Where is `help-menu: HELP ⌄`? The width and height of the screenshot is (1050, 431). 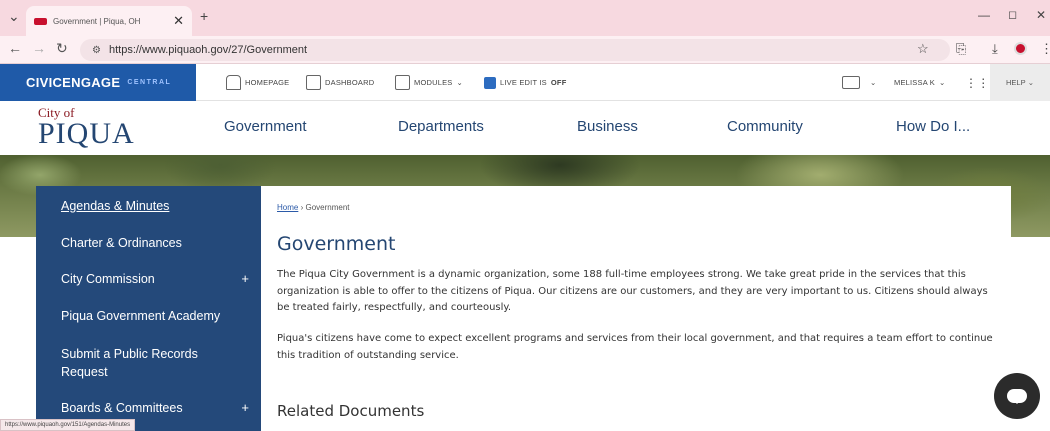 help-menu: HELP ⌄ is located at coordinates (1020, 82).